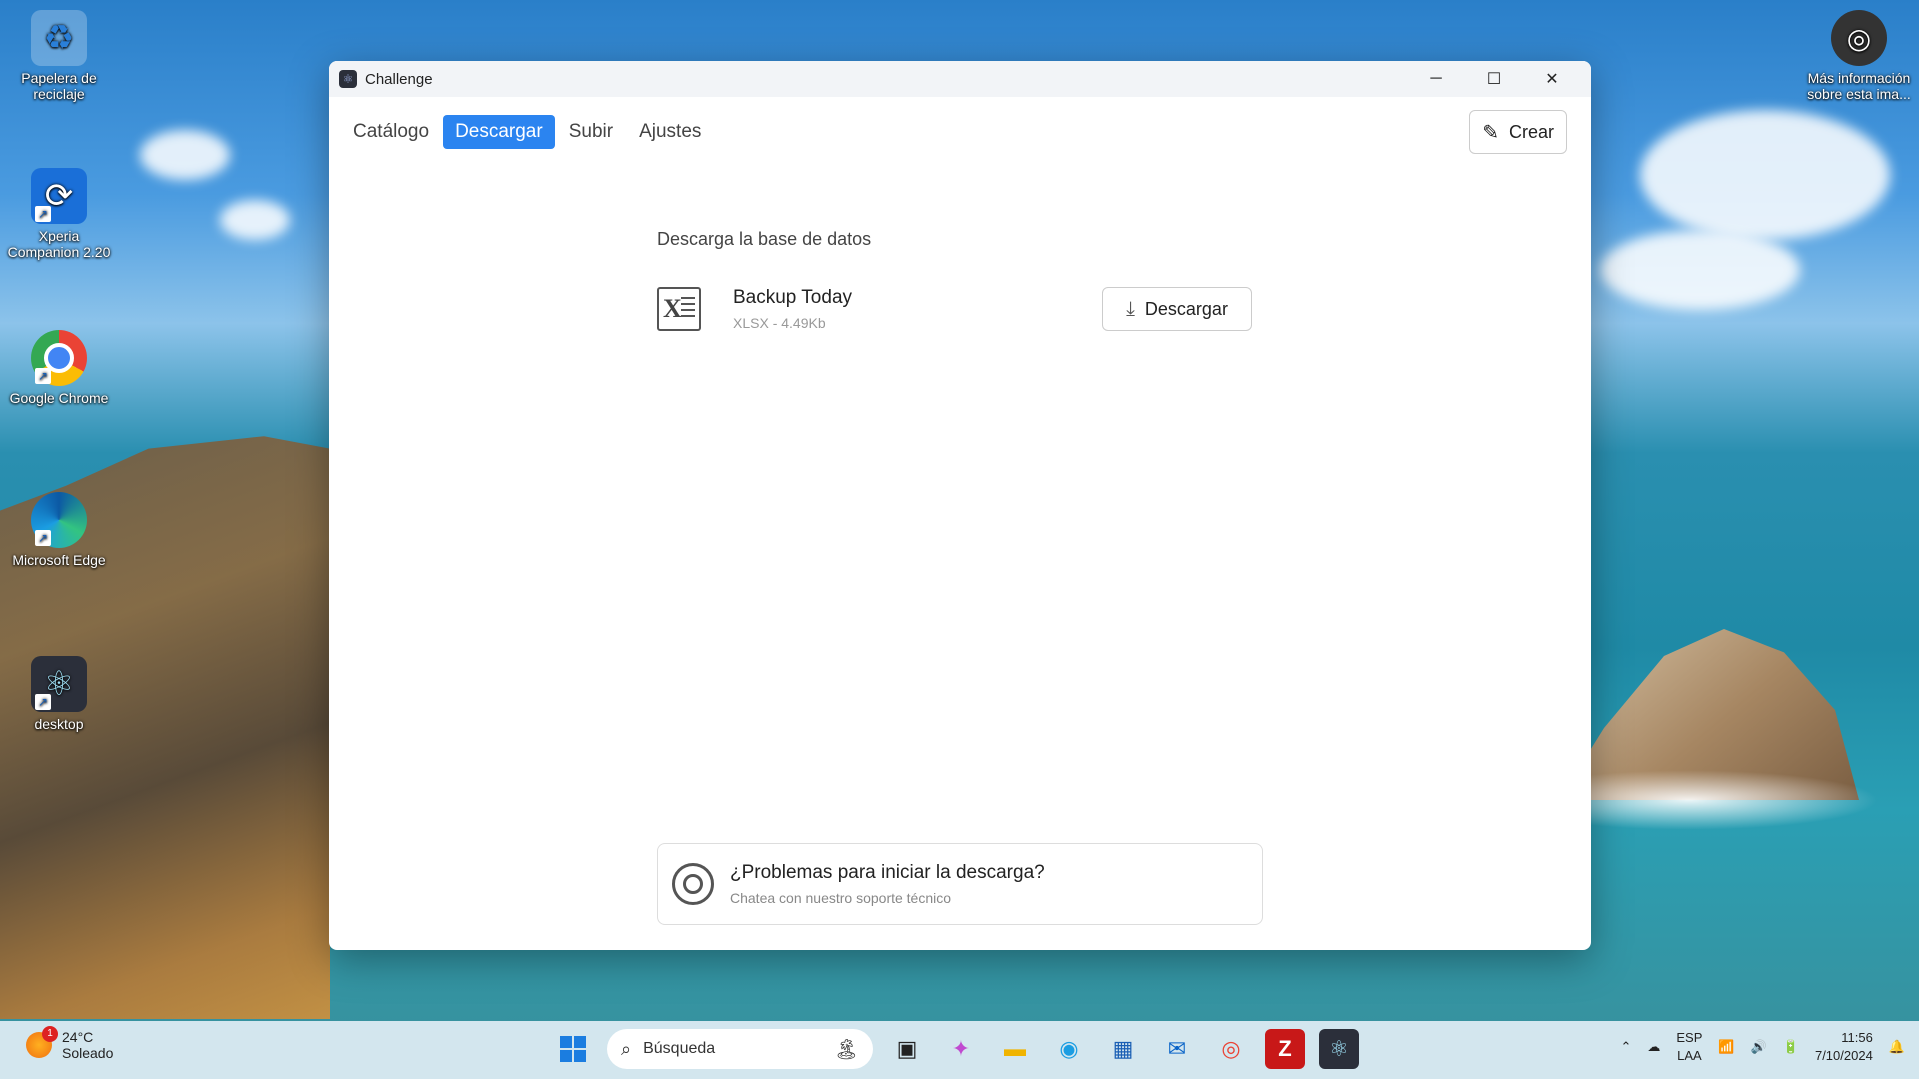  What do you see at coordinates (59, 38) in the screenshot?
I see `recycle-bin-icon: ♻` at bounding box center [59, 38].